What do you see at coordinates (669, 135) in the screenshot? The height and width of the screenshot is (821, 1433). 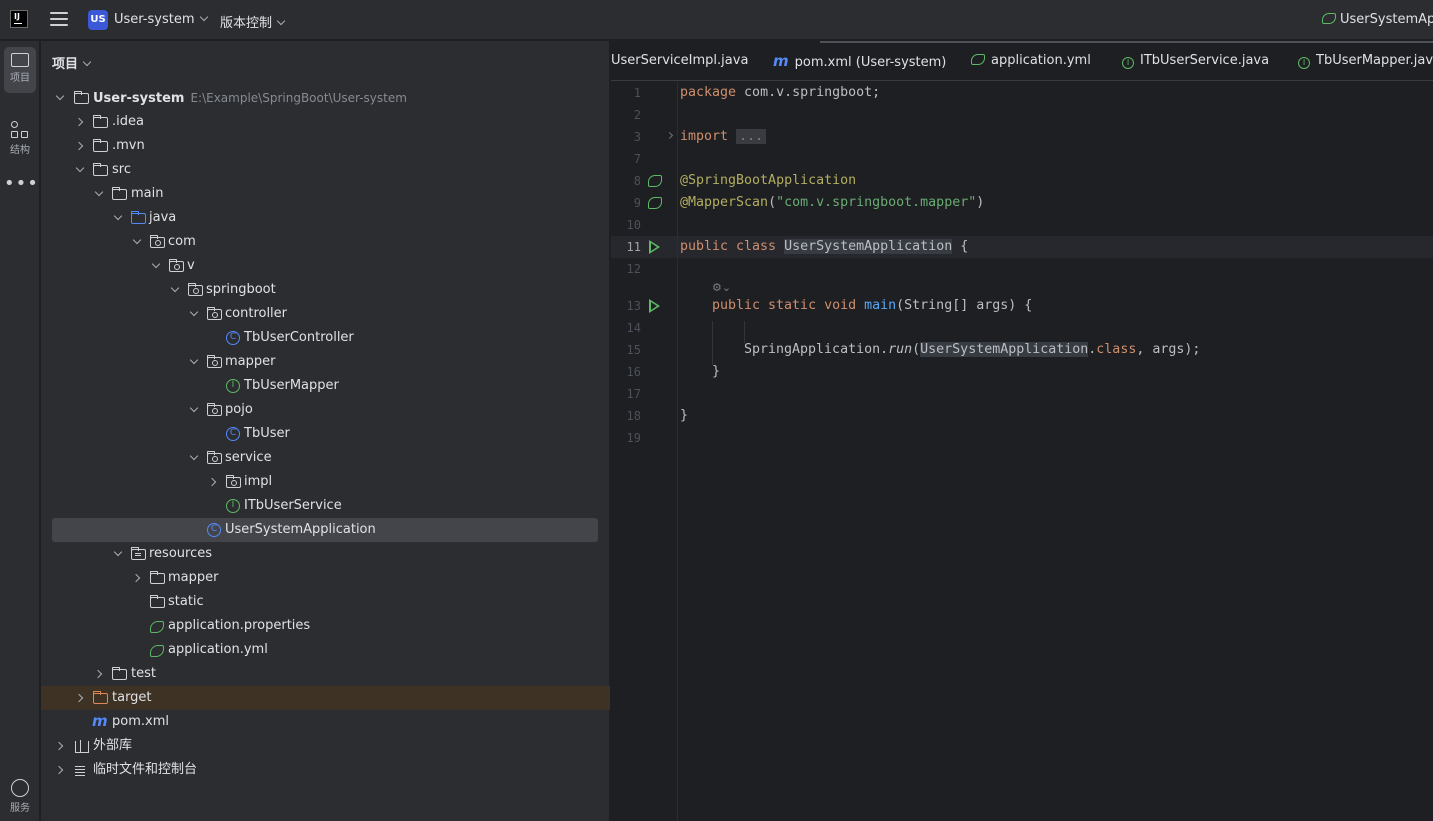 I see `fold-arrow-icon` at bounding box center [669, 135].